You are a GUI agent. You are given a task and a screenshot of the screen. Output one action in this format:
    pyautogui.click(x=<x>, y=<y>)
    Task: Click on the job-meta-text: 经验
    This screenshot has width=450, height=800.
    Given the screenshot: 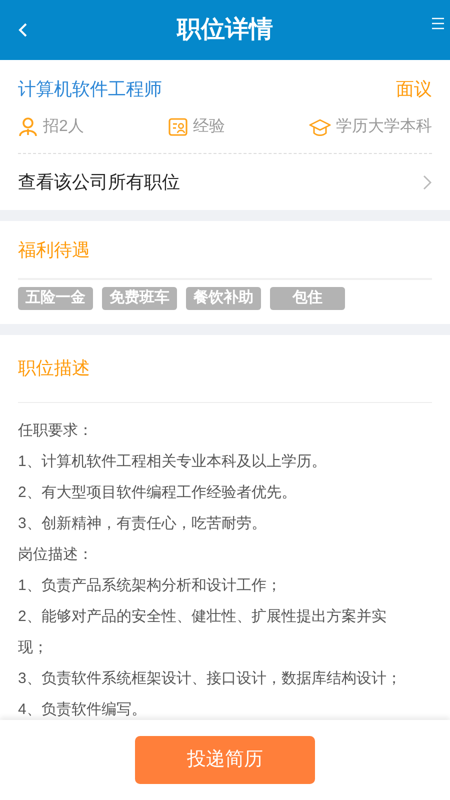 What is the action you would take?
    pyautogui.click(x=208, y=127)
    